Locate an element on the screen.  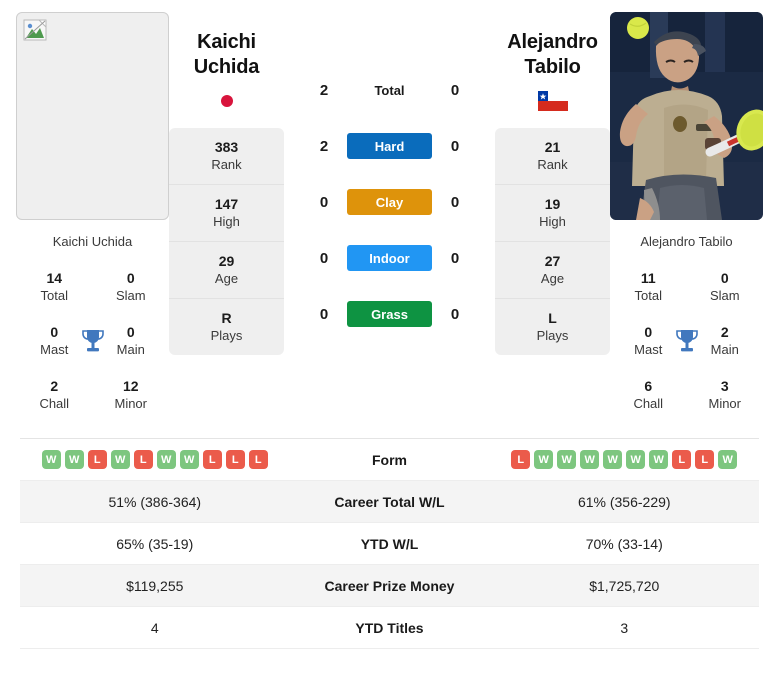
right-form-strip-cell: LWWWWWWLLW is located at coordinates (625, 459).